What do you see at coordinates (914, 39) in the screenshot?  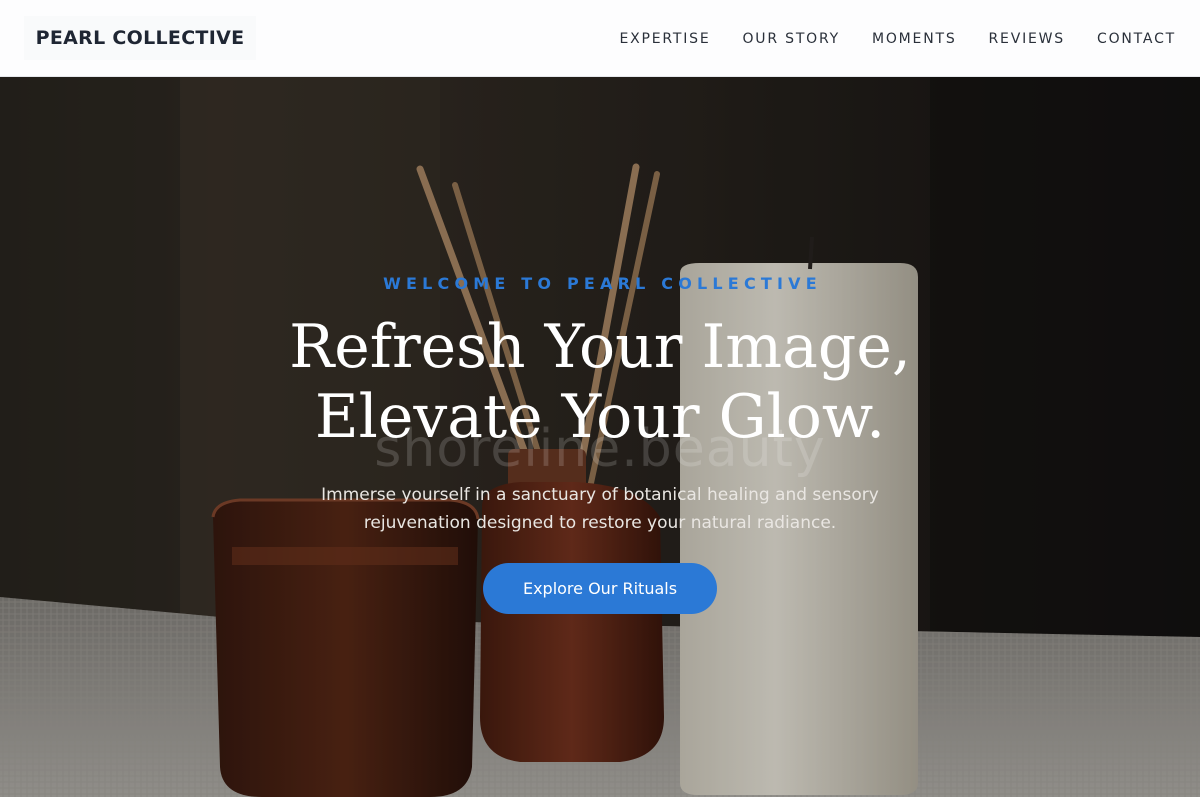 I see `nav-link-moments: MOMENTS` at bounding box center [914, 39].